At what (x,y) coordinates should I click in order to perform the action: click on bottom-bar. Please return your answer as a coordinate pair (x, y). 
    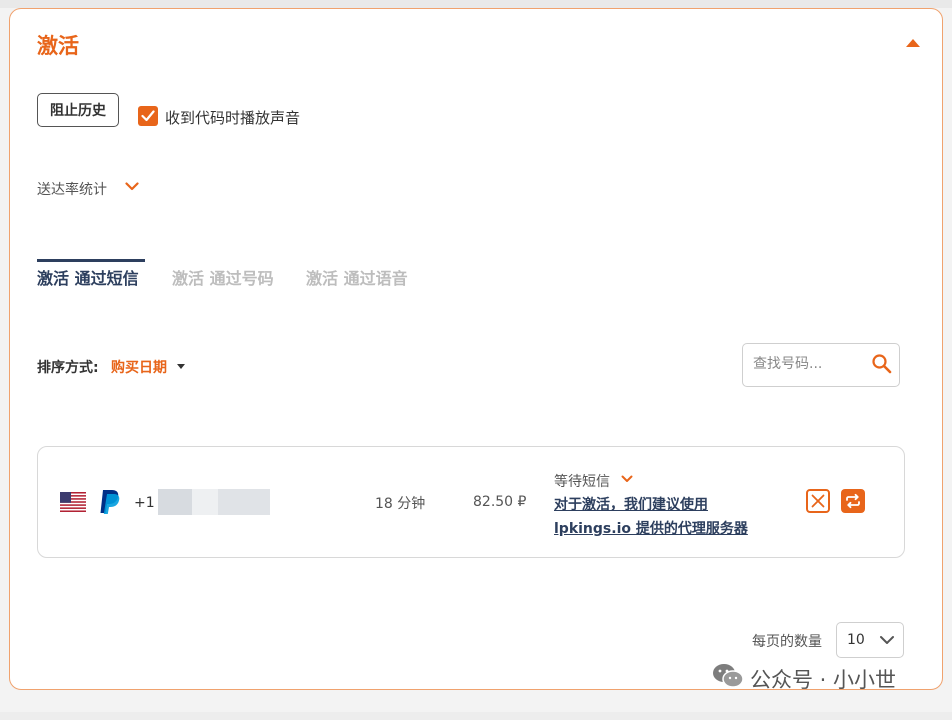
    Looking at the image, I should click on (476, 716).